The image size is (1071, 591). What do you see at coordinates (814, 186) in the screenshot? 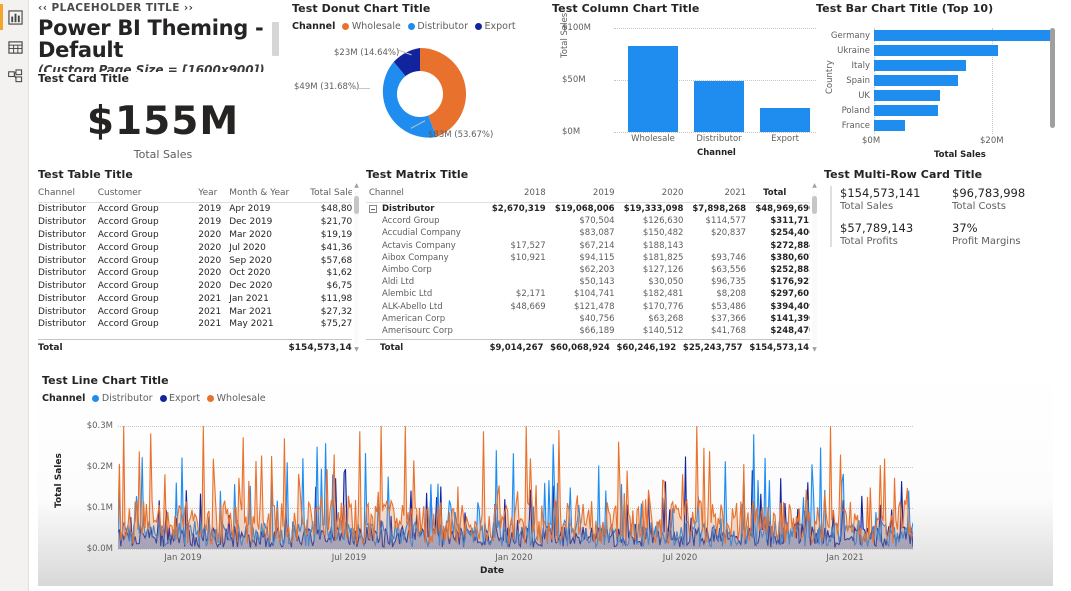
I see `matrix-scroll-up-arrow-icon: ▲` at bounding box center [814, 186].